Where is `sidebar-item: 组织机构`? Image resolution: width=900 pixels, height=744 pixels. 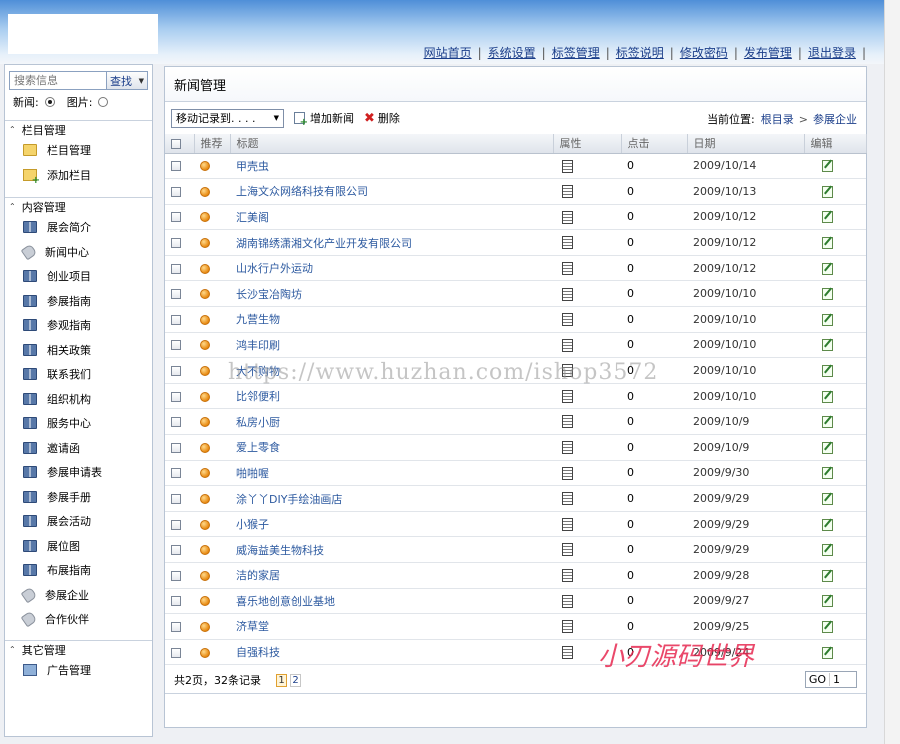
sidebar-item: 组织机构 is located at coordinates (78, 399).